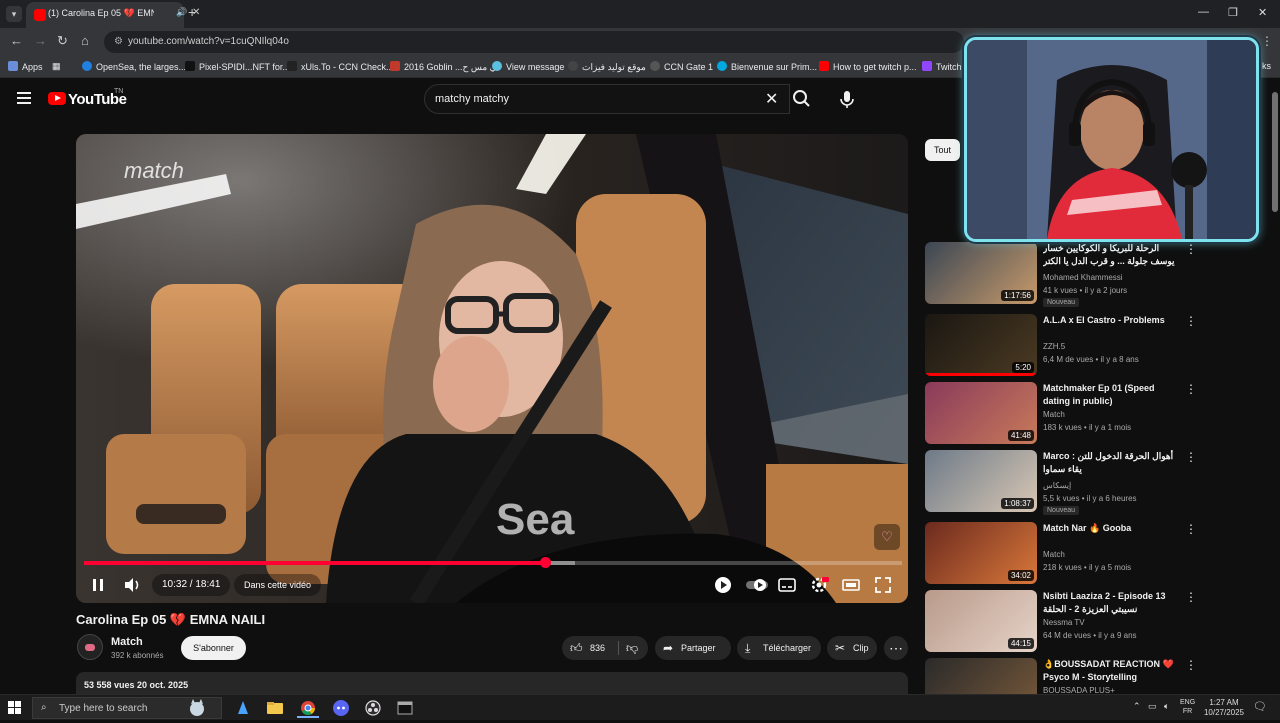  What do you see at coordinates (192, 12) in the screenshot?
I see `new-tab-button: +` at bounding box center [192, 12].